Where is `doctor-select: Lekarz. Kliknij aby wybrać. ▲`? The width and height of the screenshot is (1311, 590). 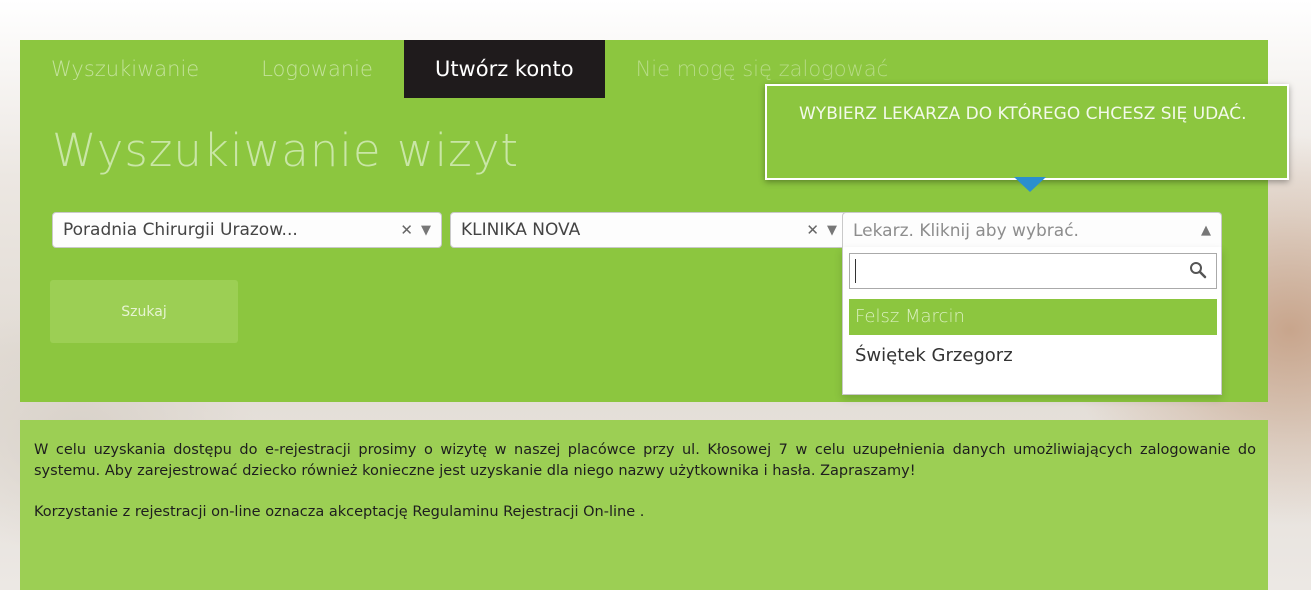 doctor-select: Lekarz. Kliknij aby wybrać. ▲ is located at coordinates (1032, 230).